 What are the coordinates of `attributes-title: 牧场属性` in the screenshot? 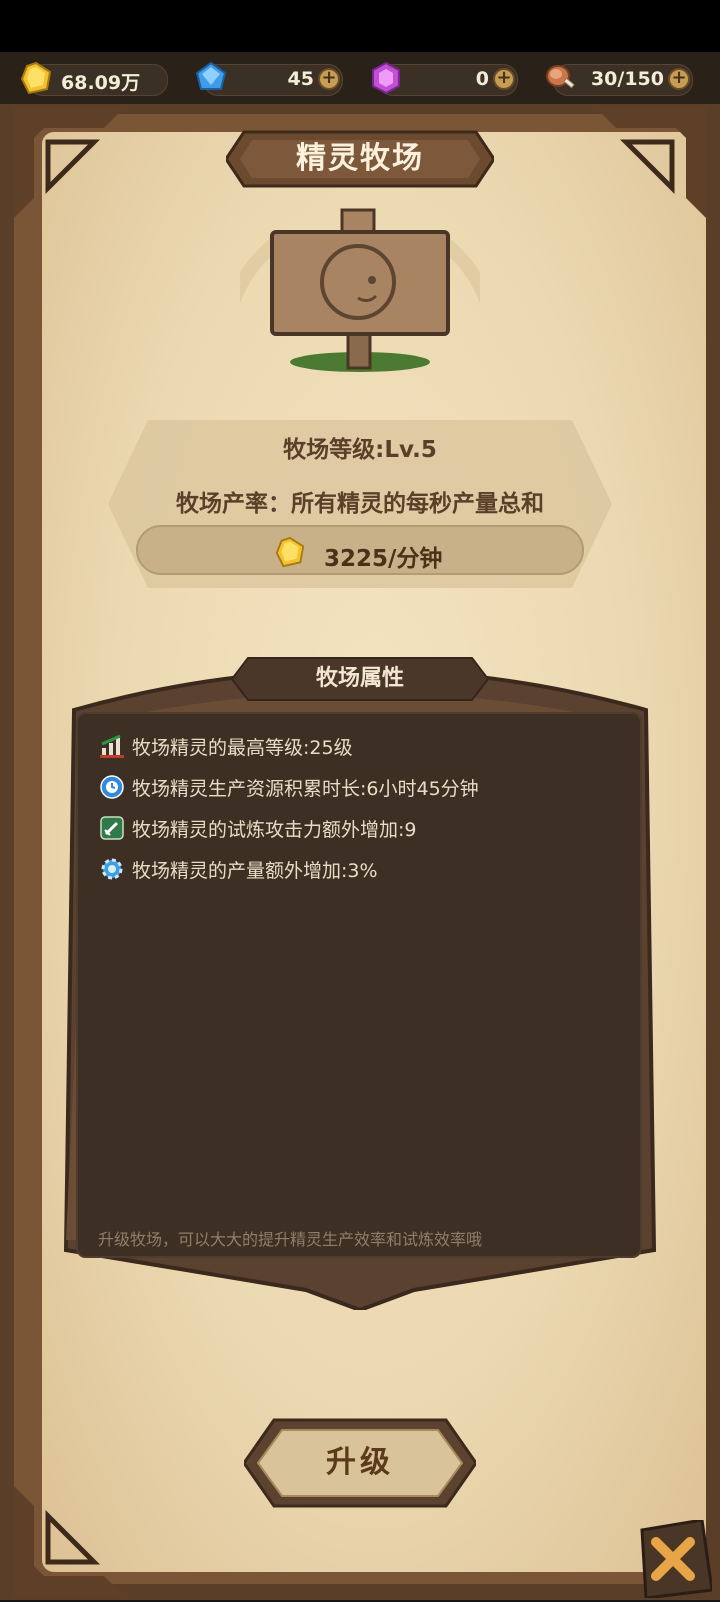 It's located at (359, 678).